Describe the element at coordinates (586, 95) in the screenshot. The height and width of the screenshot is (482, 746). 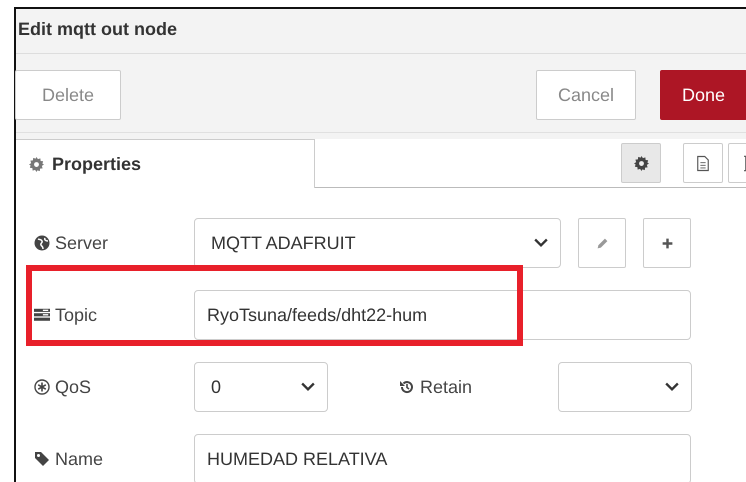
I see `cancel-button: Cancel` at that location.